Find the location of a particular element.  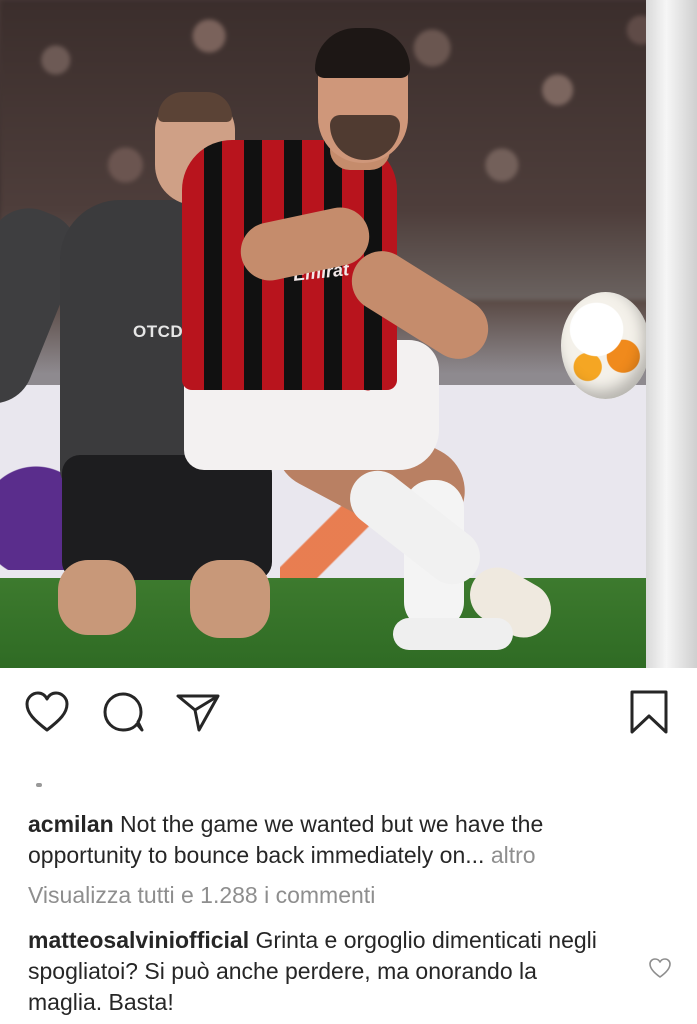

bookmark-icon is located at coordinates (649, 712).